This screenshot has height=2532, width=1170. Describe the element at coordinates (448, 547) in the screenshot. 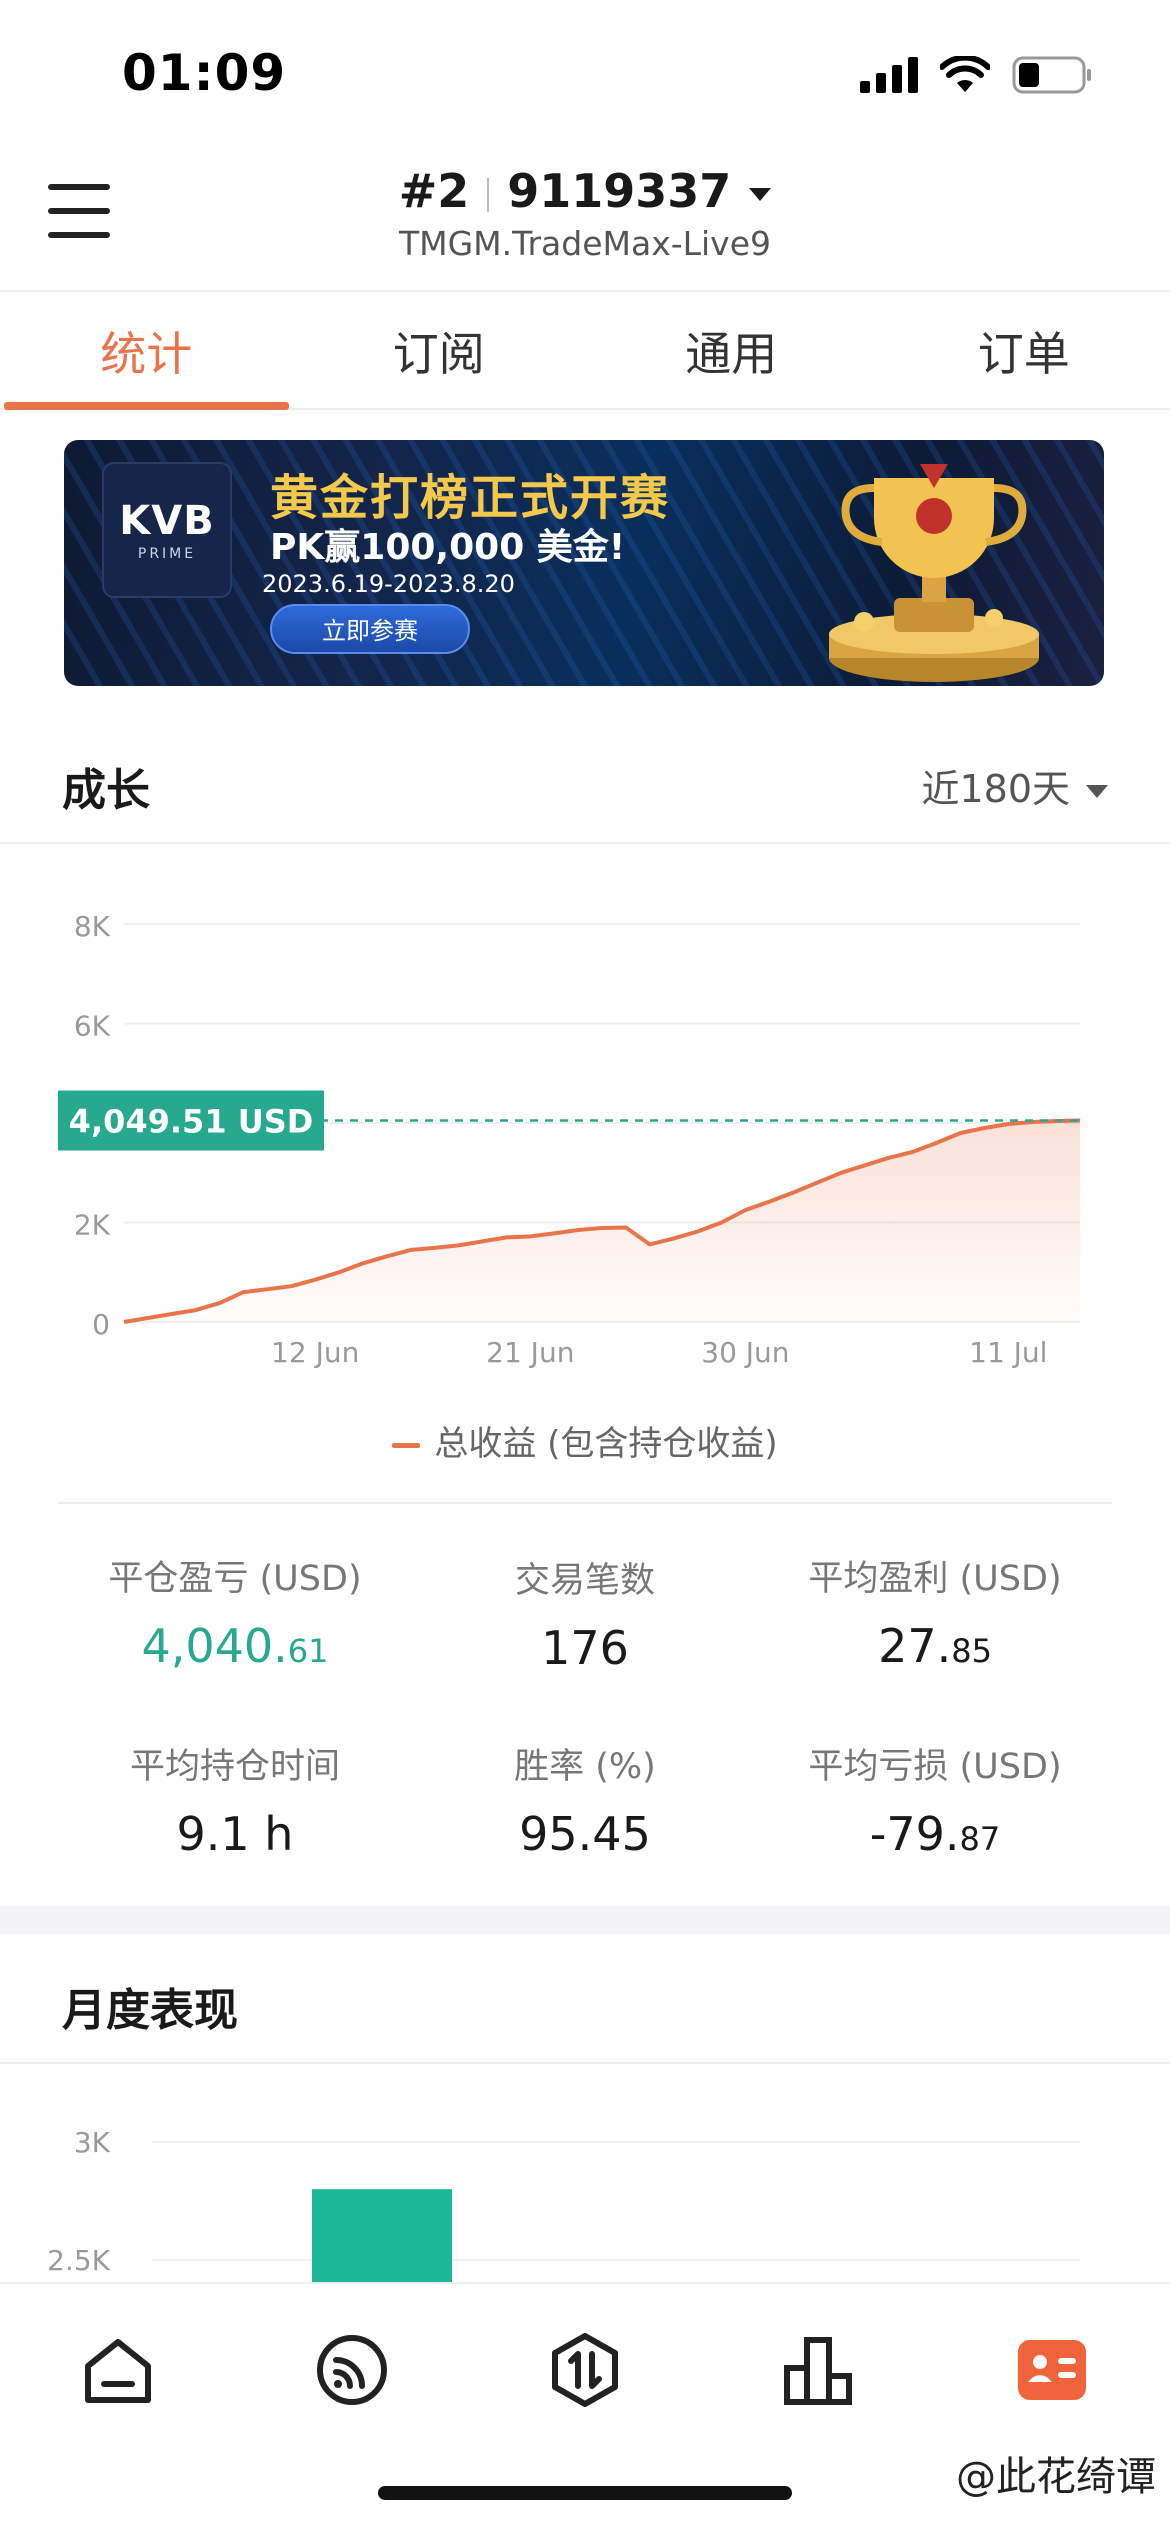

I see `banner-subtitle: PK赢100,000 美金!` at that location.